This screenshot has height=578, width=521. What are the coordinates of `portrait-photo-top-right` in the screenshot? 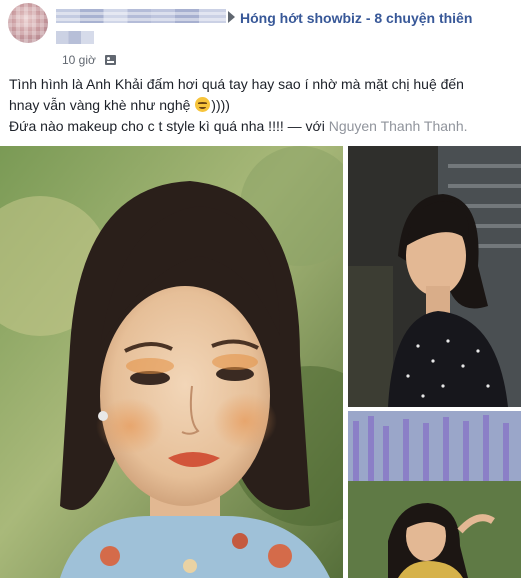 It's located at (434, 276).